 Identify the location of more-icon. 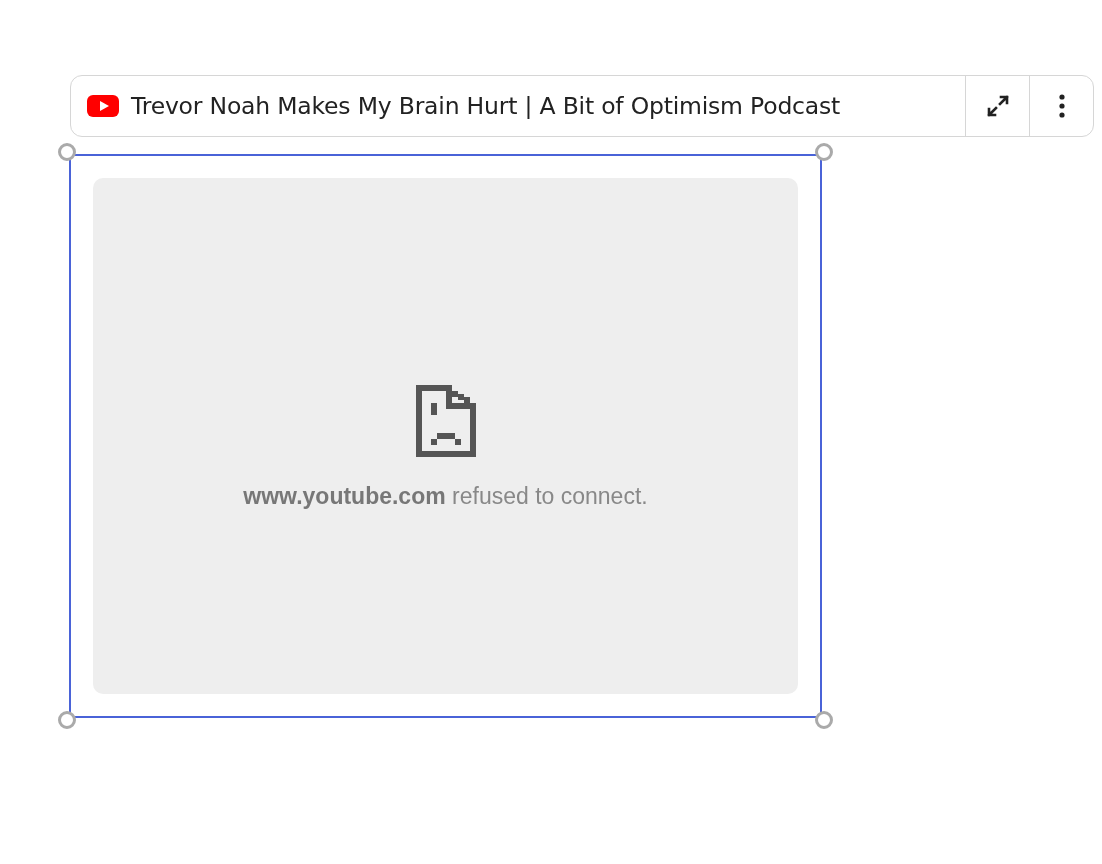
(1061, 106).